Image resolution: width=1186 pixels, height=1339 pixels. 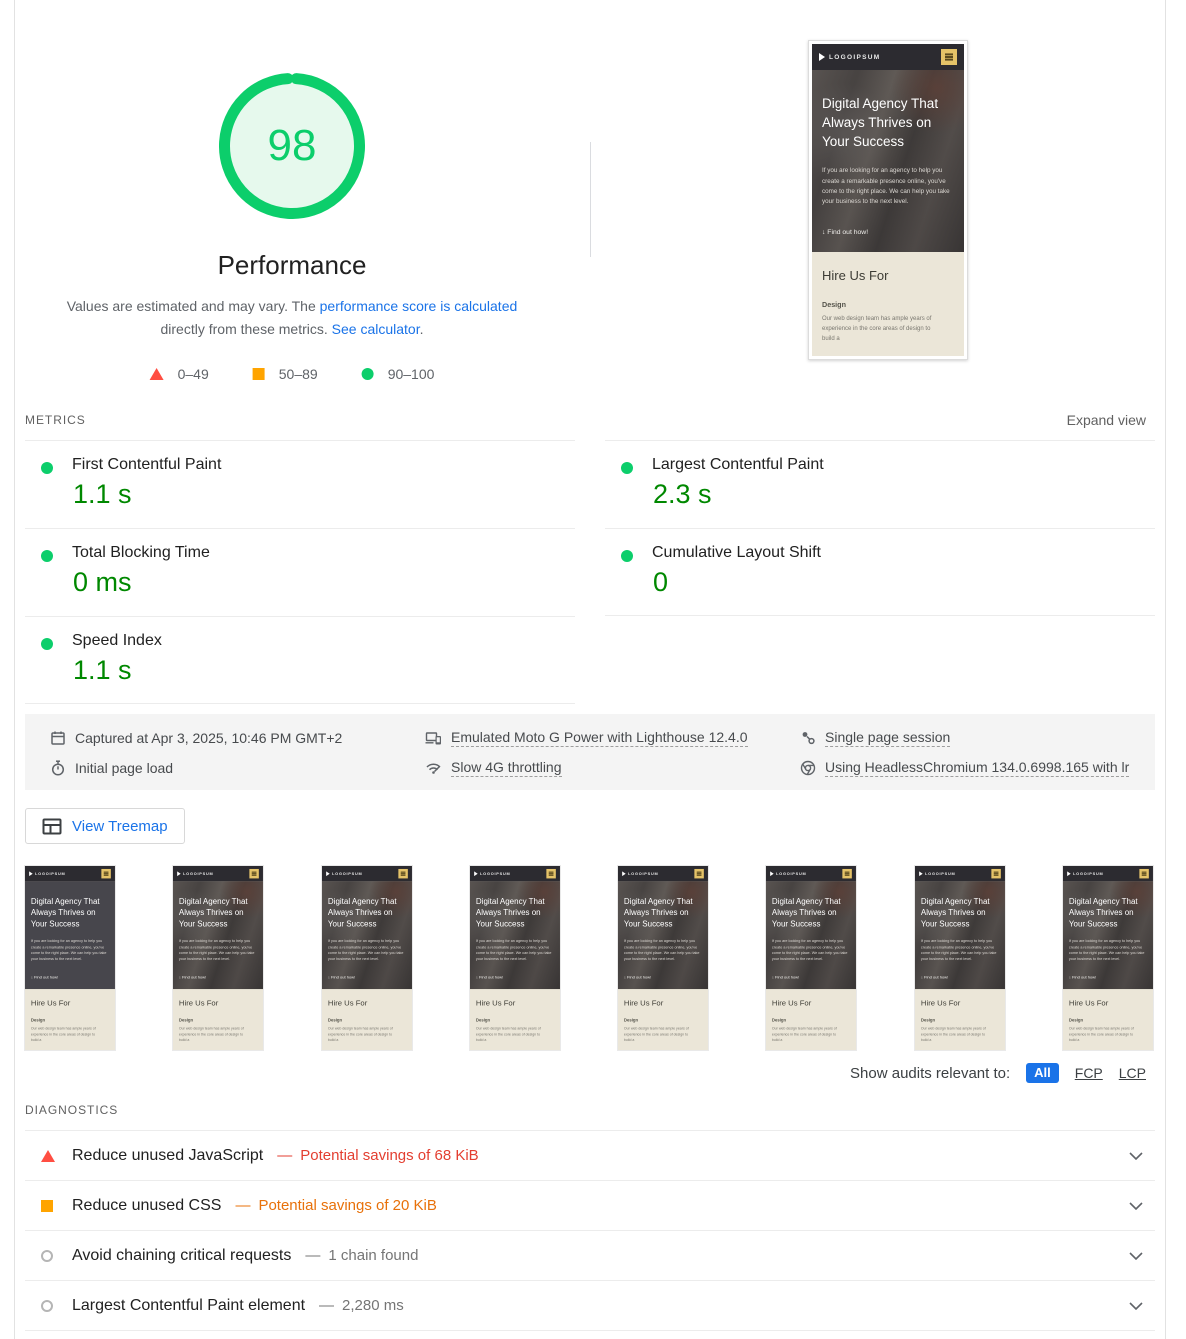 I want to click on performance-score-gauge: 98, so click(x=292, y=146).